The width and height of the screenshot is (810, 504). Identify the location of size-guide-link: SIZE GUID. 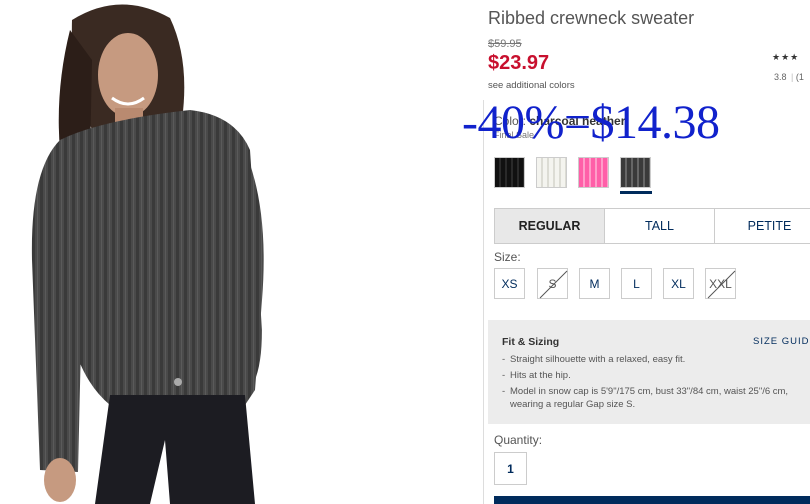
(781, 341).